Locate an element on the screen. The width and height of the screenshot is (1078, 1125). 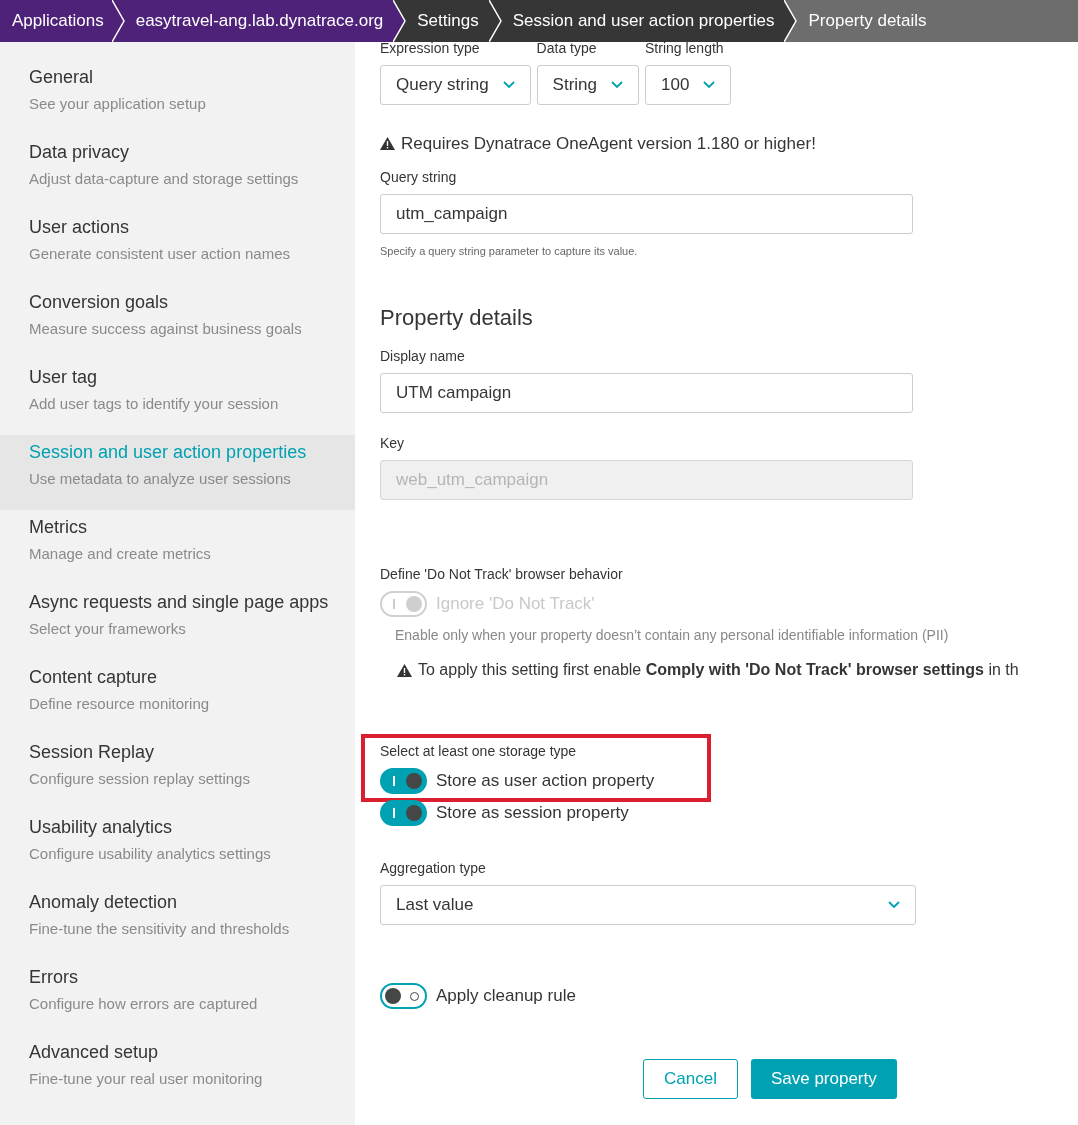
toggle-label: Store as user action property is located at coordinates (545, 781).